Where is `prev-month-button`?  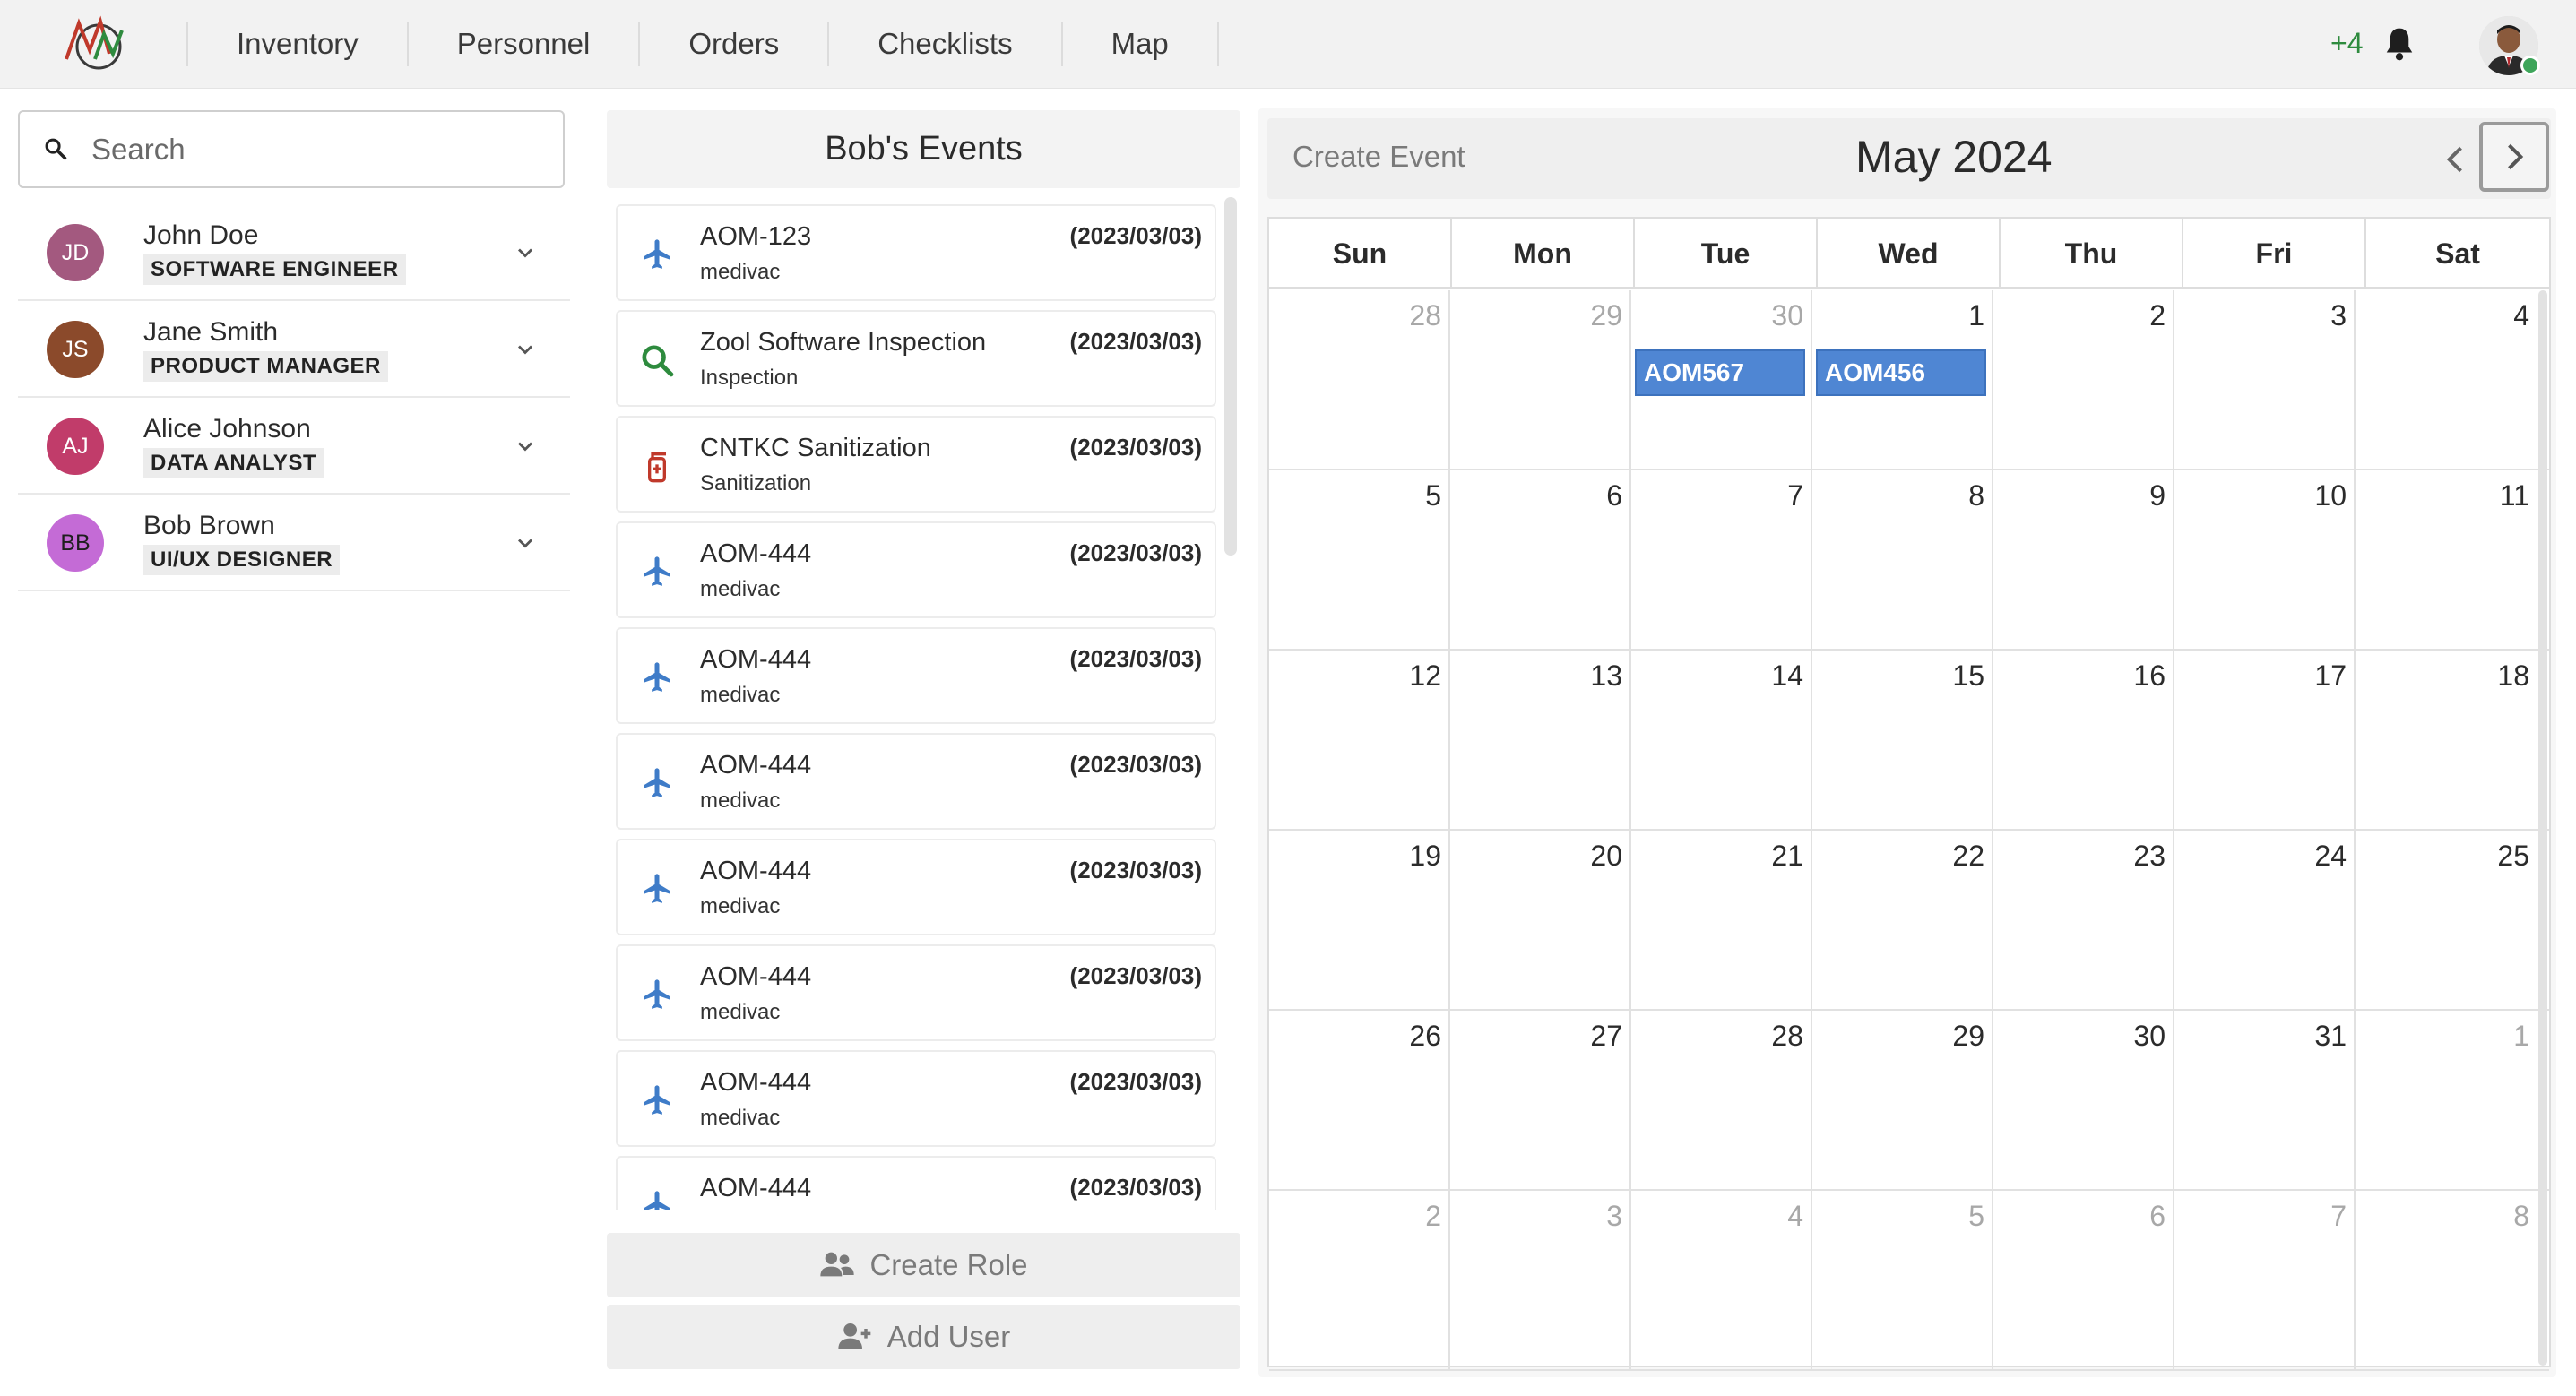
prev-month-button is located at coordinates (2456, 160).